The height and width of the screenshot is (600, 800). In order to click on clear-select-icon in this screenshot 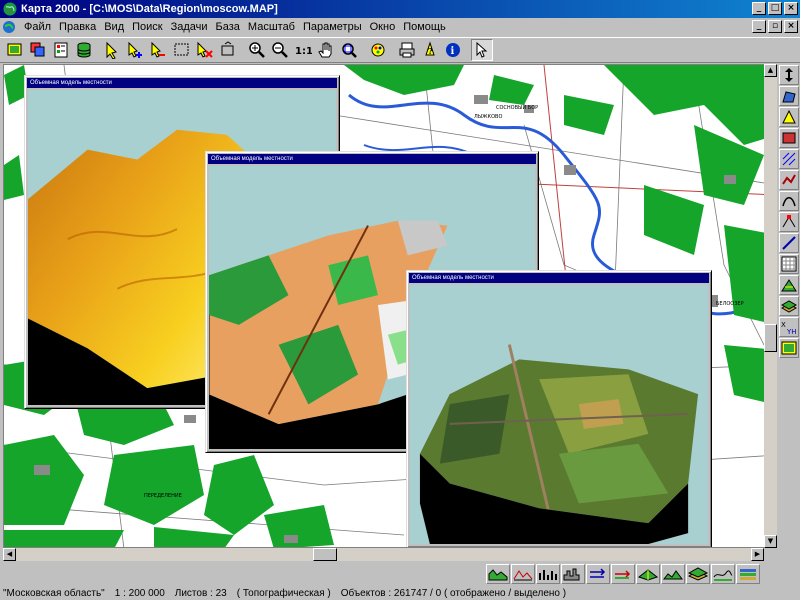, I will do `click(205, 50)`.